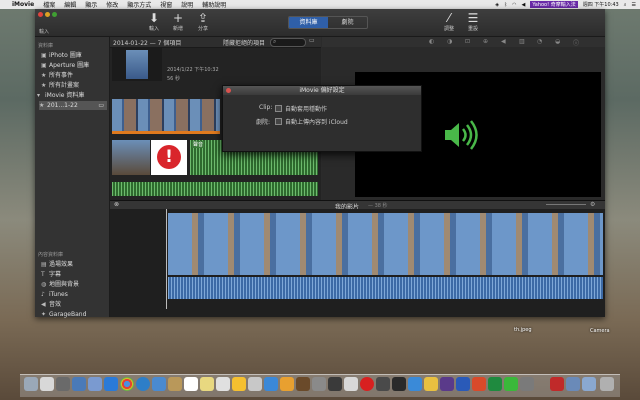 The width and height of the screenshot is (640, 400). What do you see at coordinates (383, 384) in the screenshot?
I see `app-icon-b` at bounding box center [383, 384].